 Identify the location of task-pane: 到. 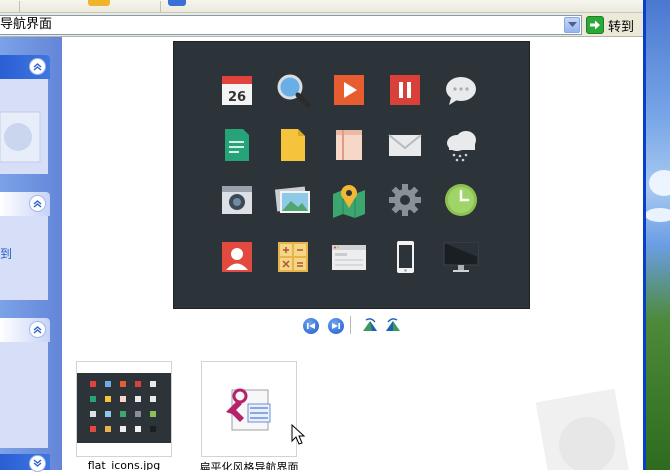
(31, 254).